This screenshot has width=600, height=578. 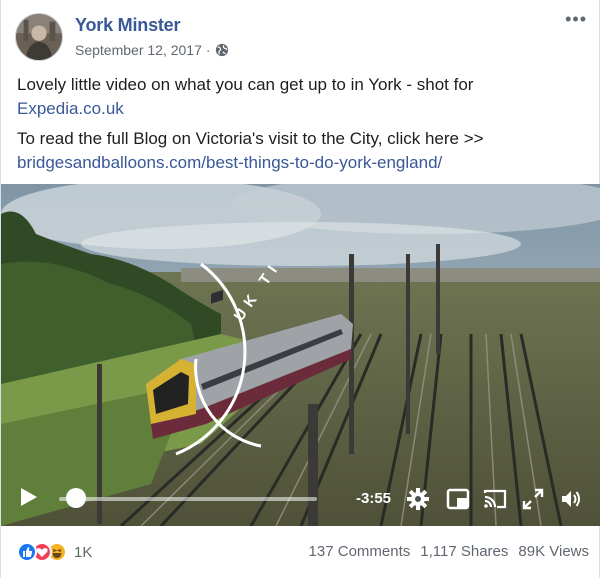 What do you see at coordinates (300, 552) in the screenshot?
I see `post-footer: 1K 137 Comments 1,117 Shares 89K Views` at bounding box center [300, 552].